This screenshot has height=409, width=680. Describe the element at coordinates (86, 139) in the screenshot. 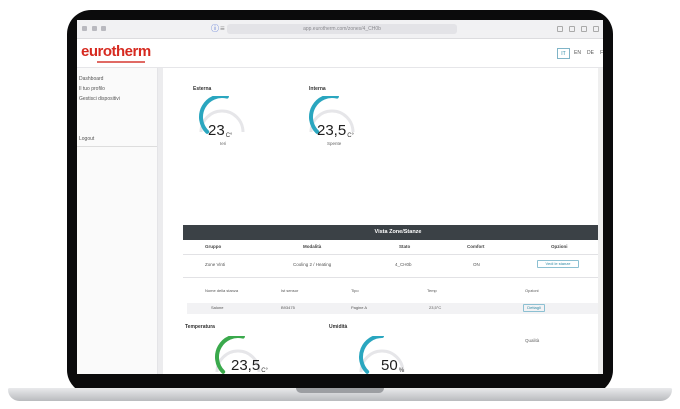

I see `sidebar-item-logout: Logout` at that location.